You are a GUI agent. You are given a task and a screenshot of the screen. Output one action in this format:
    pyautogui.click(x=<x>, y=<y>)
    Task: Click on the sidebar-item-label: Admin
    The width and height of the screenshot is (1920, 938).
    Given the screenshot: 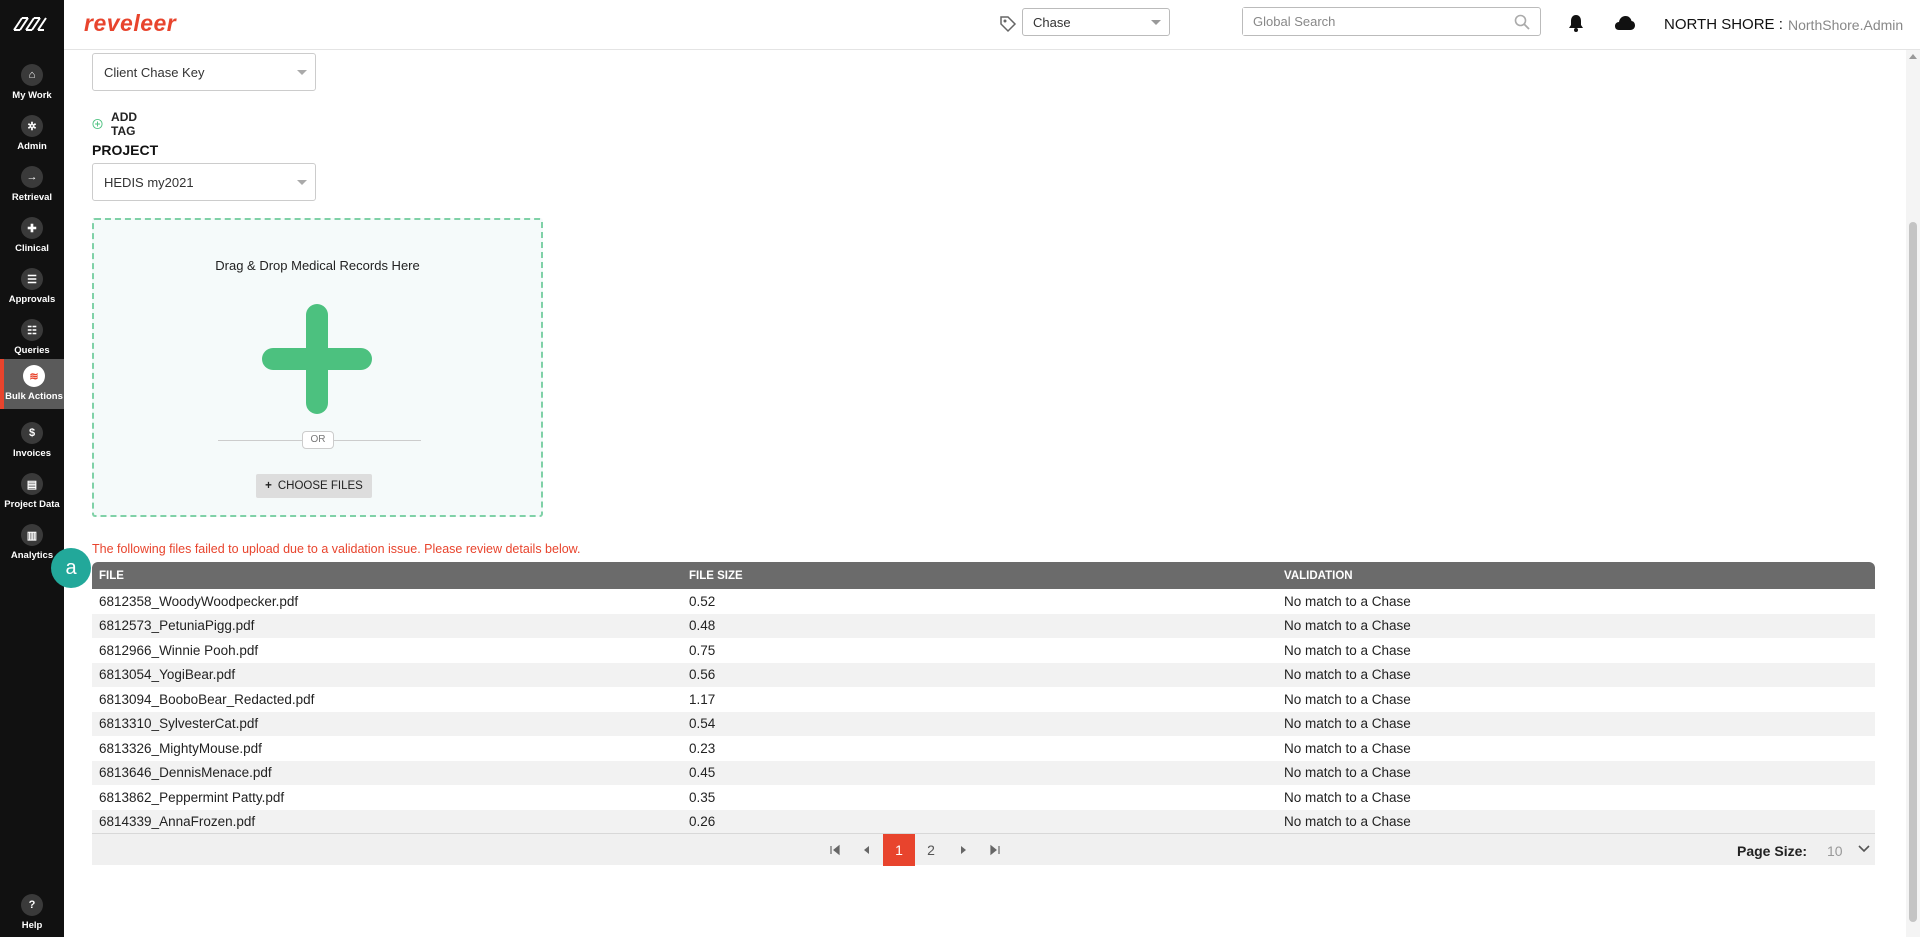 What is the action you would take?
    pyautogui.click(x=32, y=146)
    